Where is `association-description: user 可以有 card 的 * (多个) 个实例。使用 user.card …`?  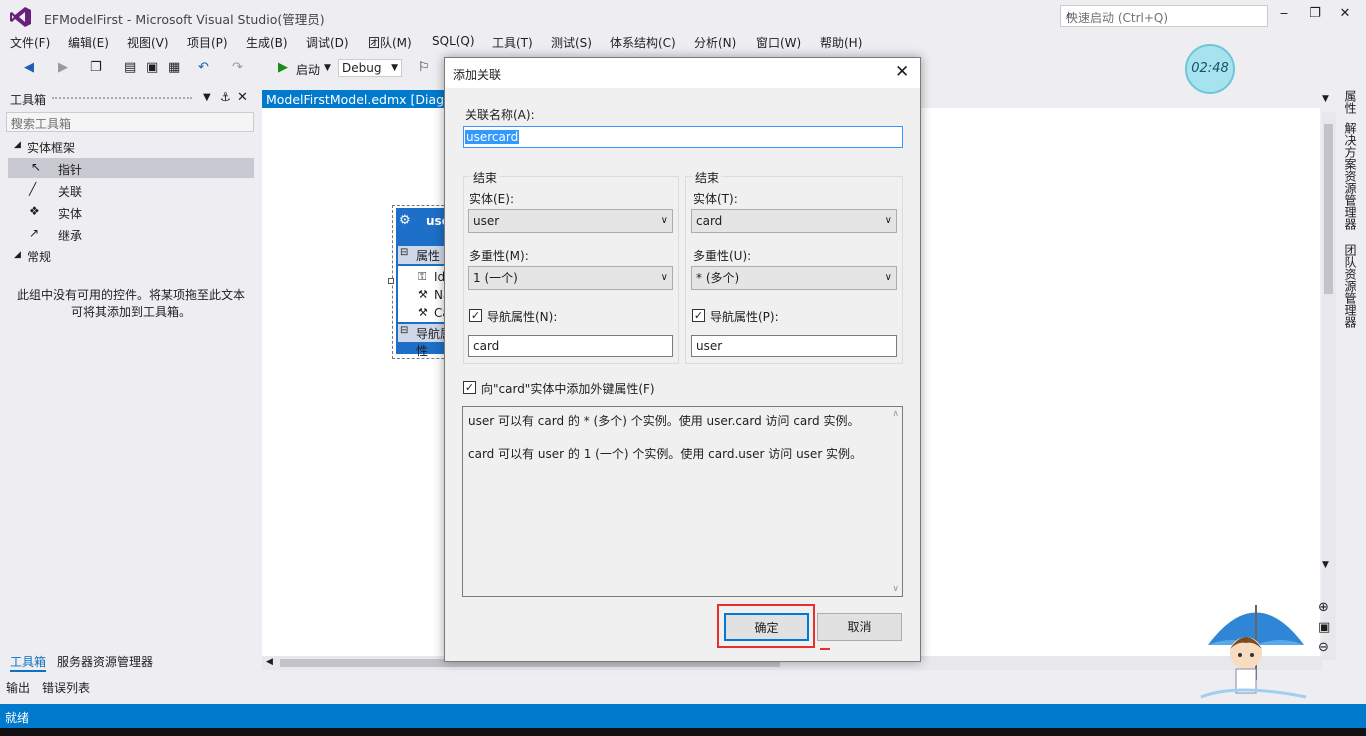
association-description: user 可以有 card 的 * (多个) 个实例。使用 user.card … is located at coordinates (682, 501).